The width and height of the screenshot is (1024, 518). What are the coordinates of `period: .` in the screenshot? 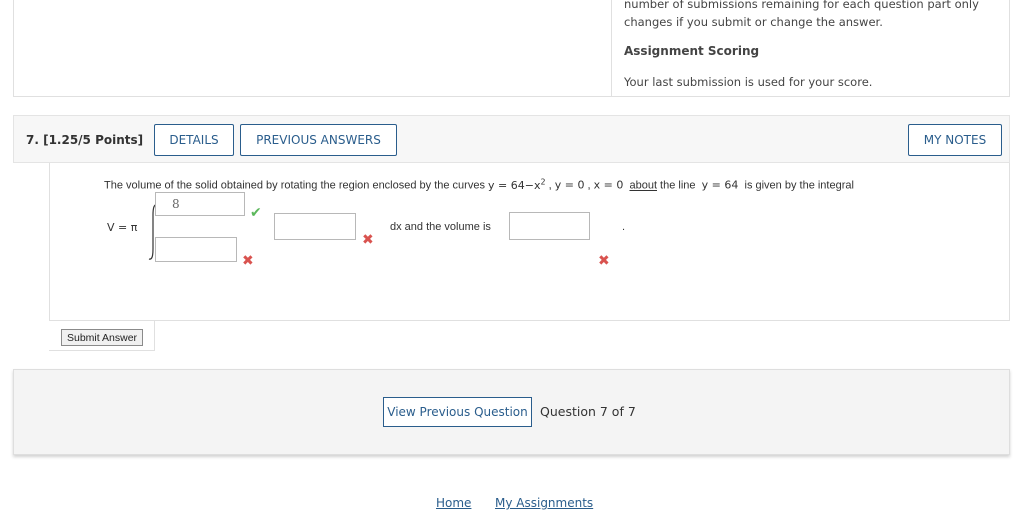 It's located at (624, 227).